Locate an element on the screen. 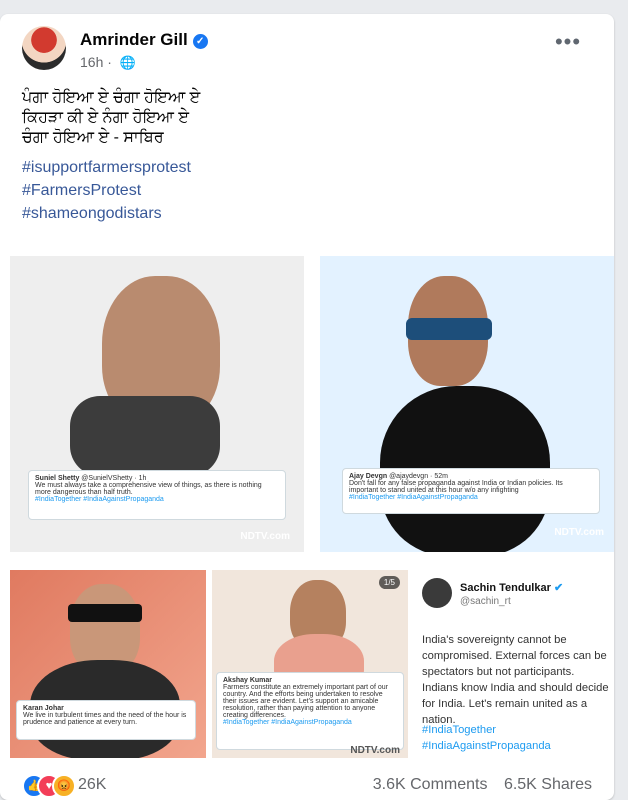 This screenshot has width=628, height=800. post-time: 16h is located at coordinates (91, 62).